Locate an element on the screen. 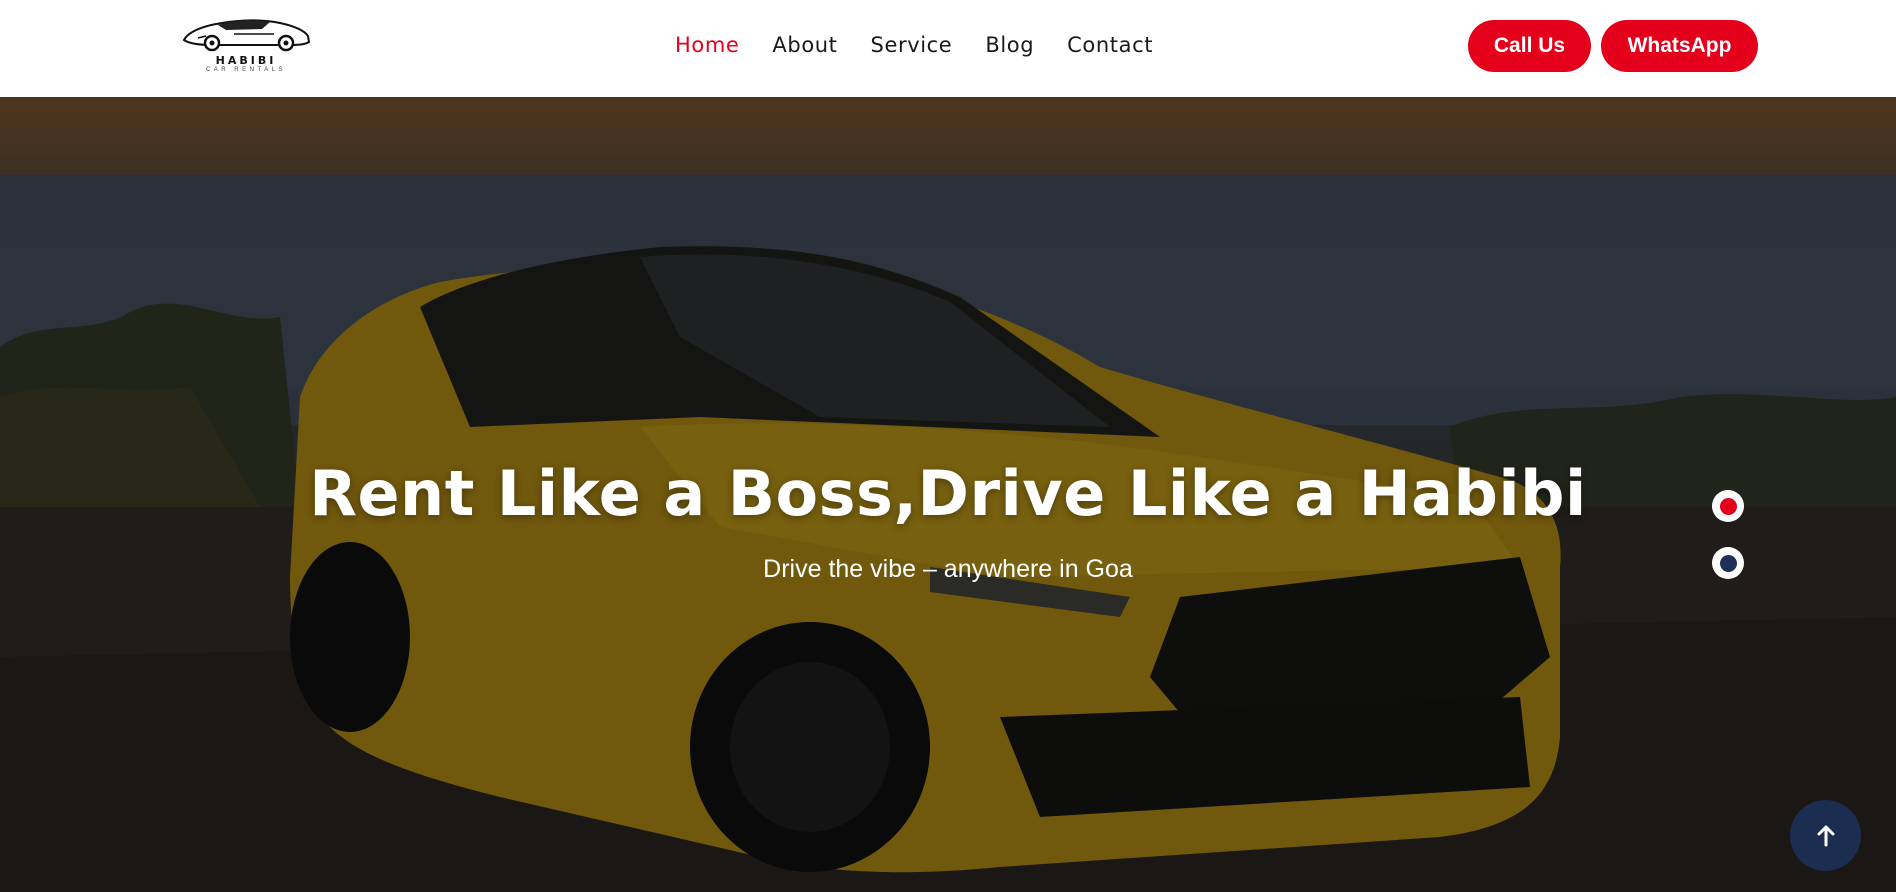 The image size is (1896, 892). scroll-to-top-button is located at coordinates (1825, 835).